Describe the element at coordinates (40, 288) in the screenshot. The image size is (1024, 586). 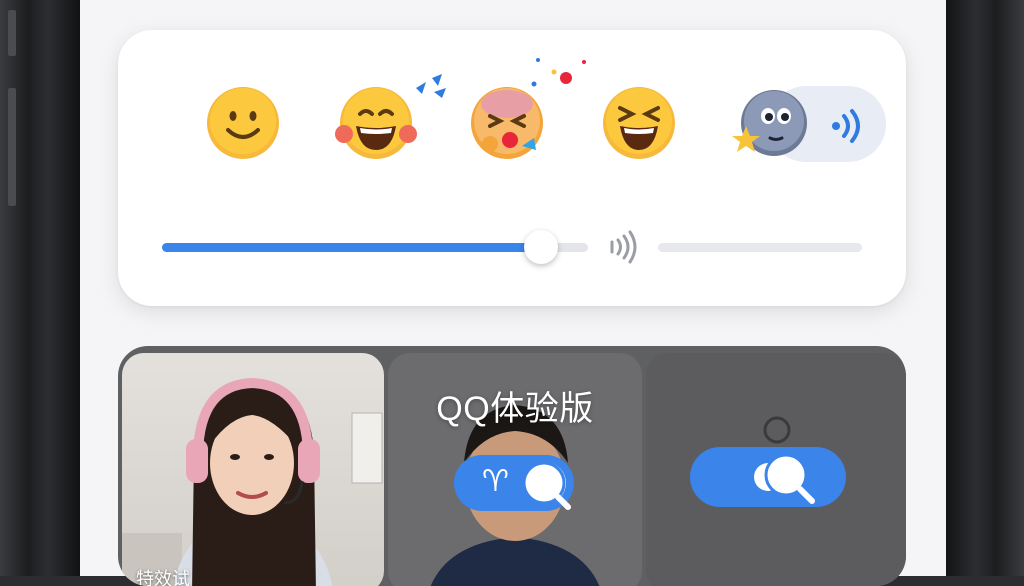
I see `phone-frame-left` at that location.